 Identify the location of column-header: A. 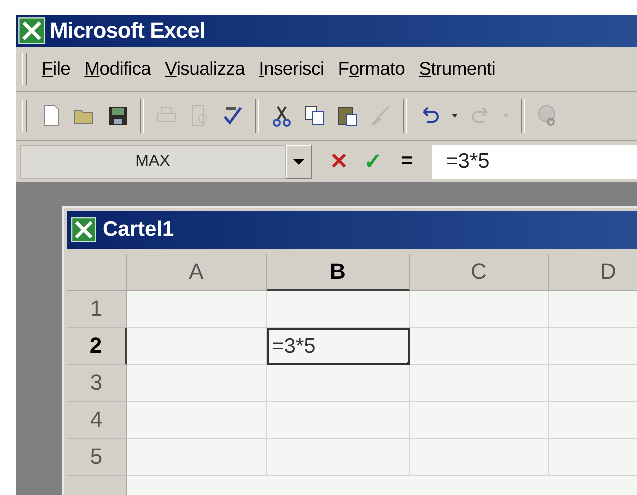
(197, 272).